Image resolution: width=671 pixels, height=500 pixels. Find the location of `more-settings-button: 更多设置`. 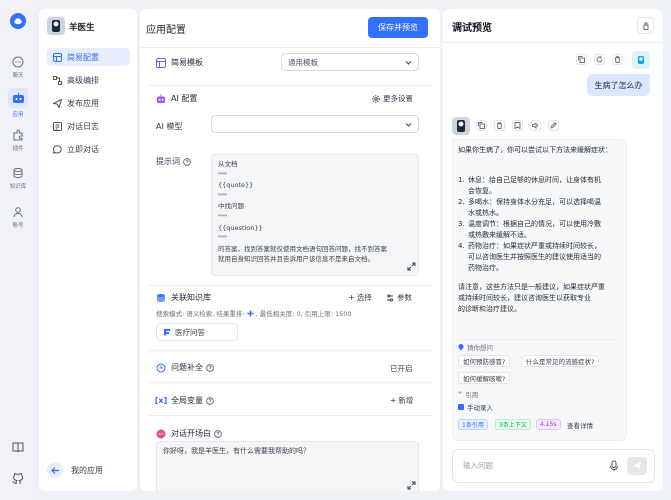

more-settings-button: 更多设置 is located at coordinates (392, 98).